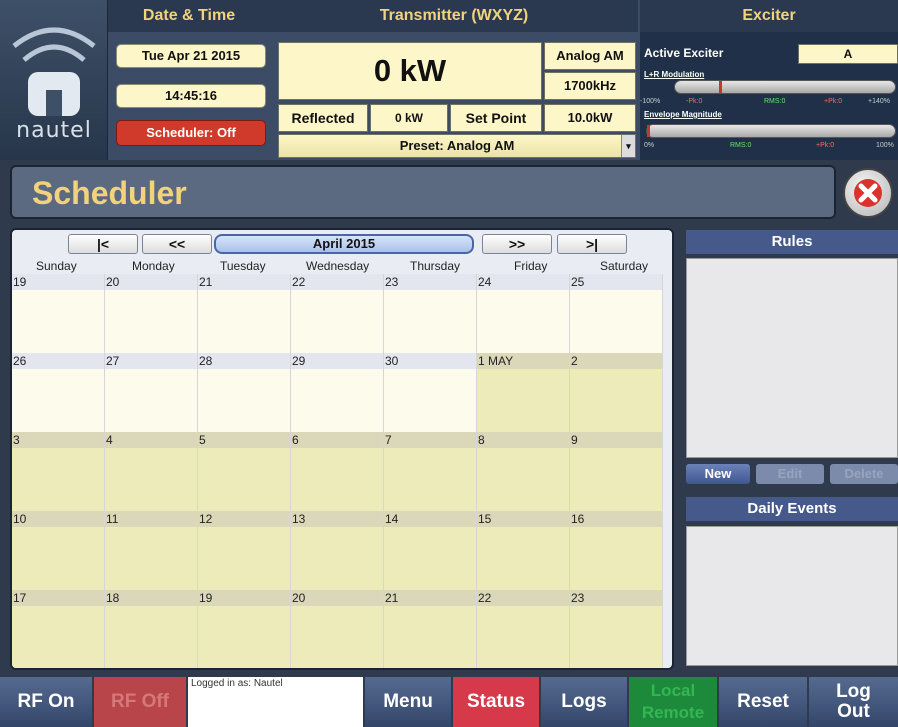  Describe the element at coordinates (151, 471) in the screenshot. I see `calendar-day-cell: 4` at that location.